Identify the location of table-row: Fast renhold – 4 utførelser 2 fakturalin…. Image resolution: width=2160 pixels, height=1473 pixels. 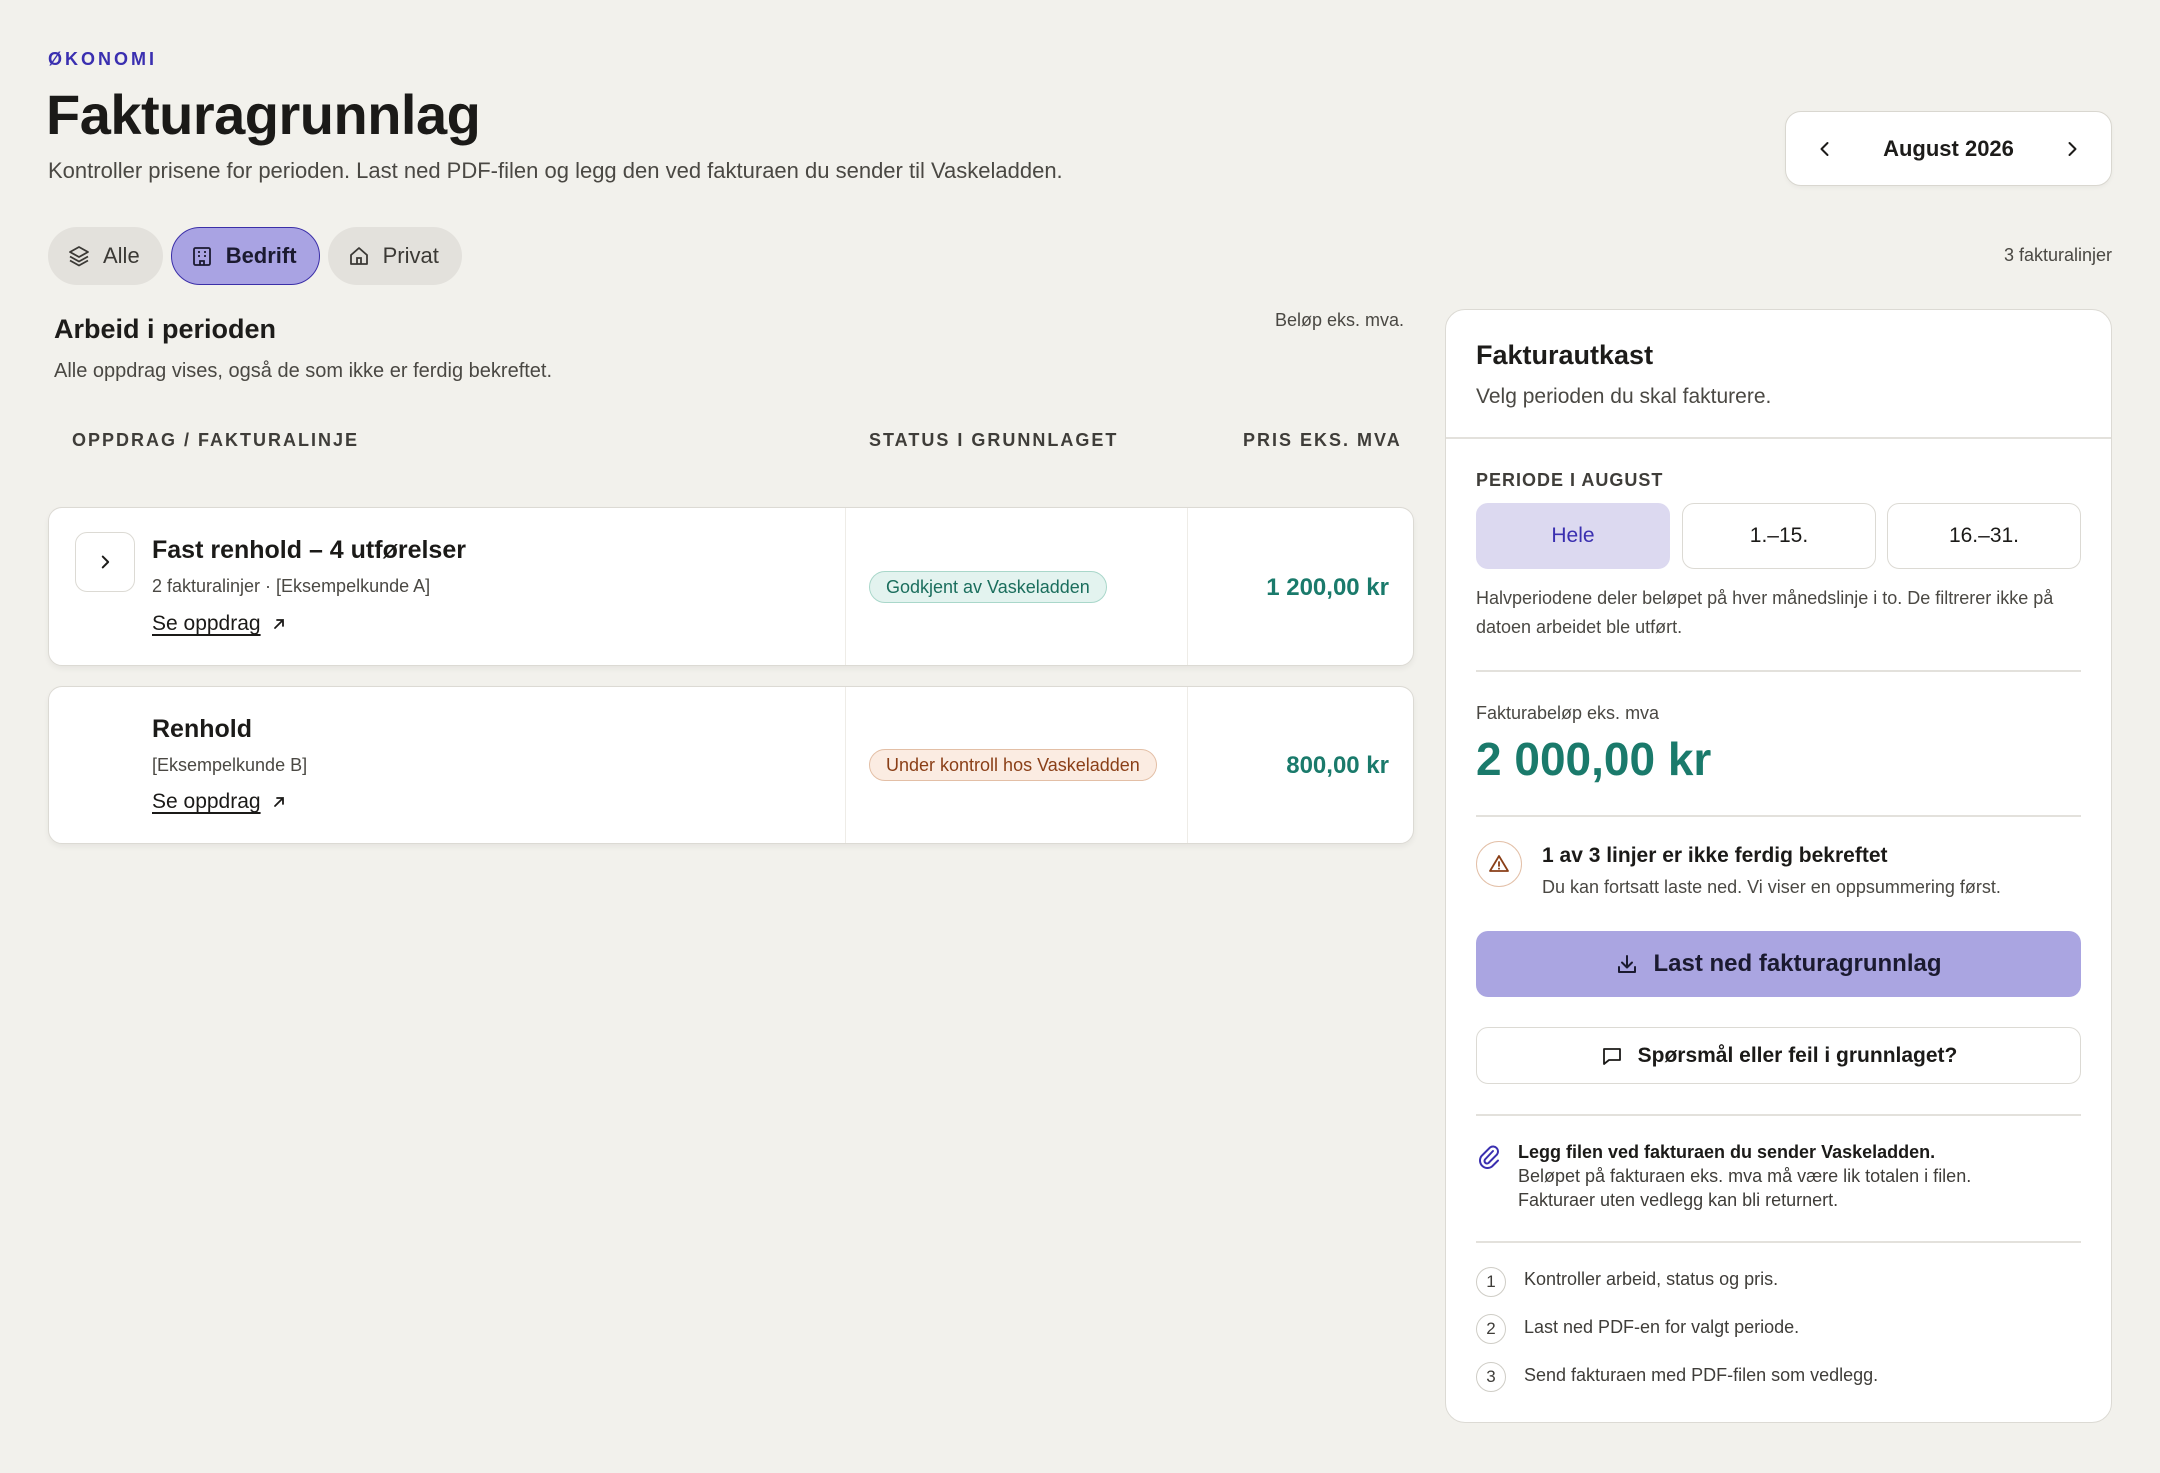
(731, 586).